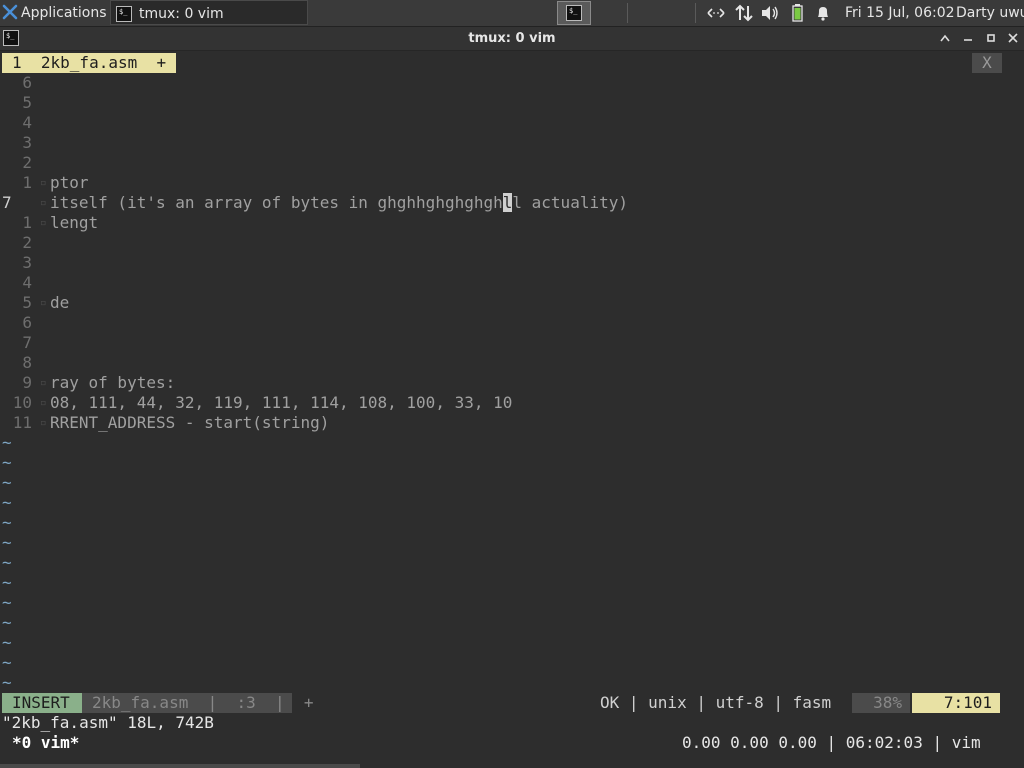 Image resolution: width=1024 pixels, height=768 pixels. What do you see at coordinates (987, 63) in the screenshot?
I see `vim-tab-close-button: X` at bounding box center [987, 63].